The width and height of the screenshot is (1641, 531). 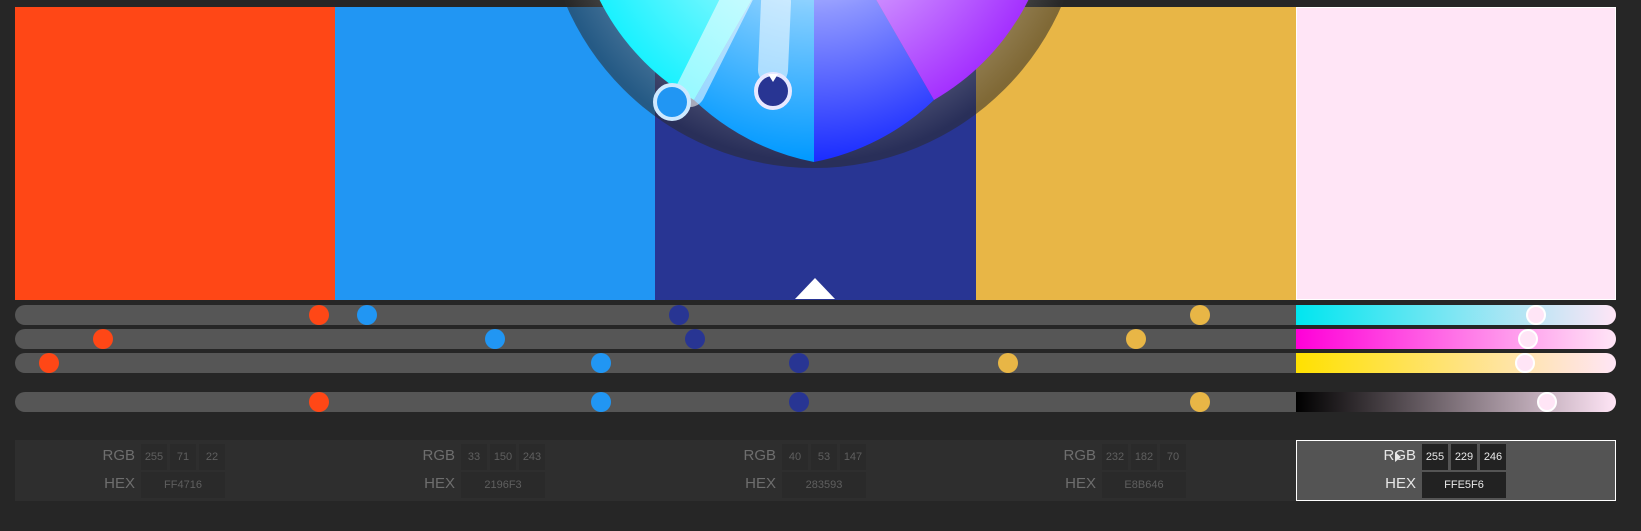 What do you see at coordinates (1144, 457) in the screenshot?
I see `g-input: 182` at bounding box center [1144, 457].